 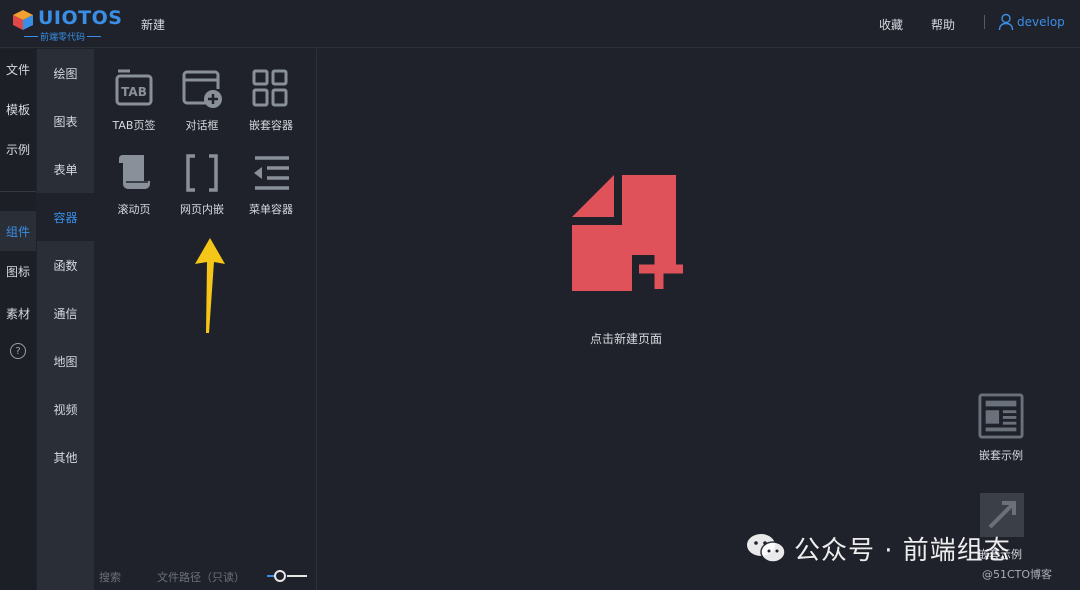 What do you see at coordinates (65, 169) in the screenshot?
I see `category-form: 表单` at bounding box center [65, 169].